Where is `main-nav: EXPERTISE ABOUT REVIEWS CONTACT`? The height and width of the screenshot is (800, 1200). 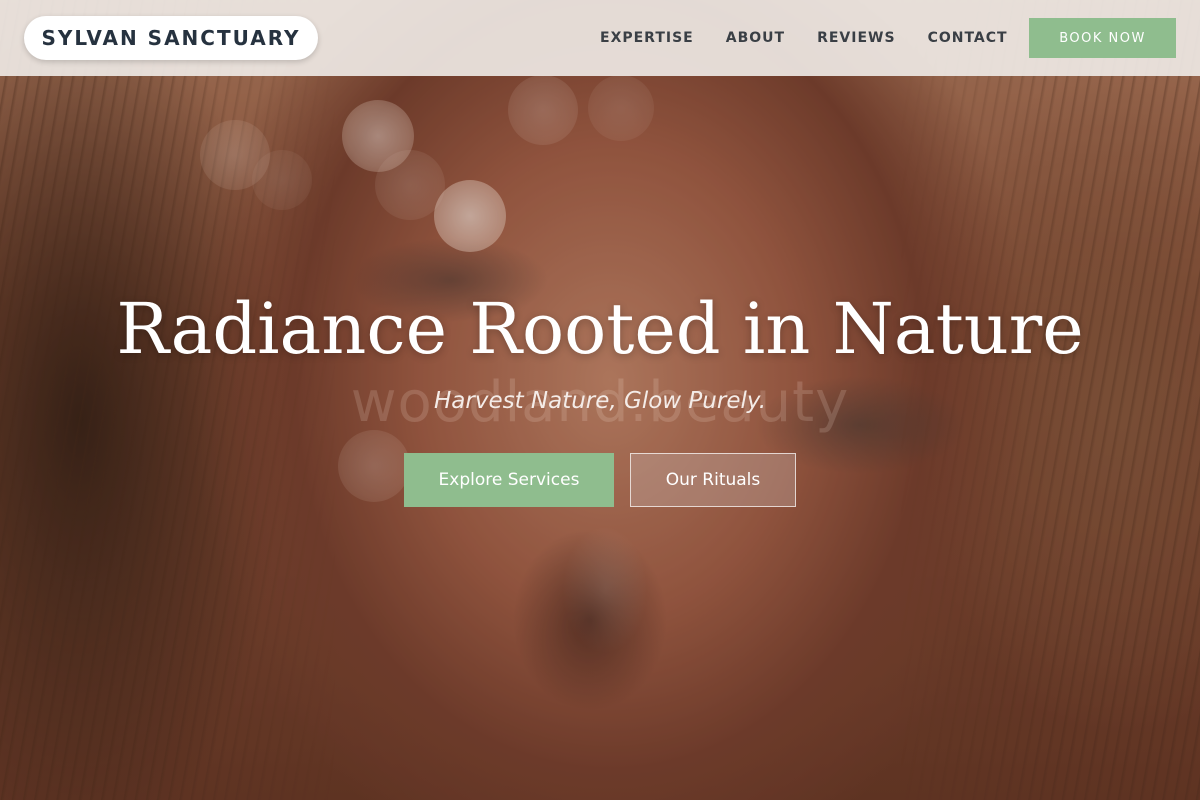
main-nav: EXPERTISE ABOUT REVIEWS CONTACT is located at coordinates (820, 38).